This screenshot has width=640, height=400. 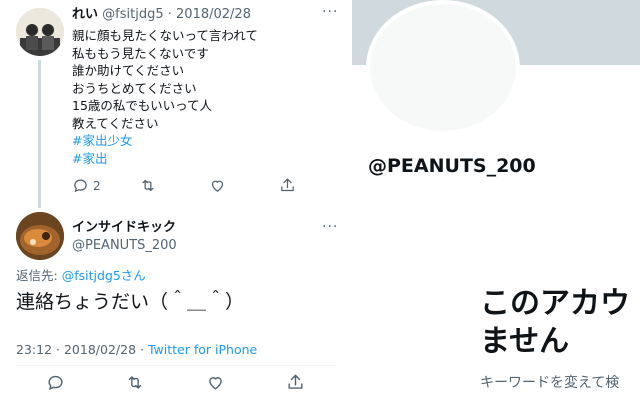 I want to click on default-avatar, so click(x=443, y=67).